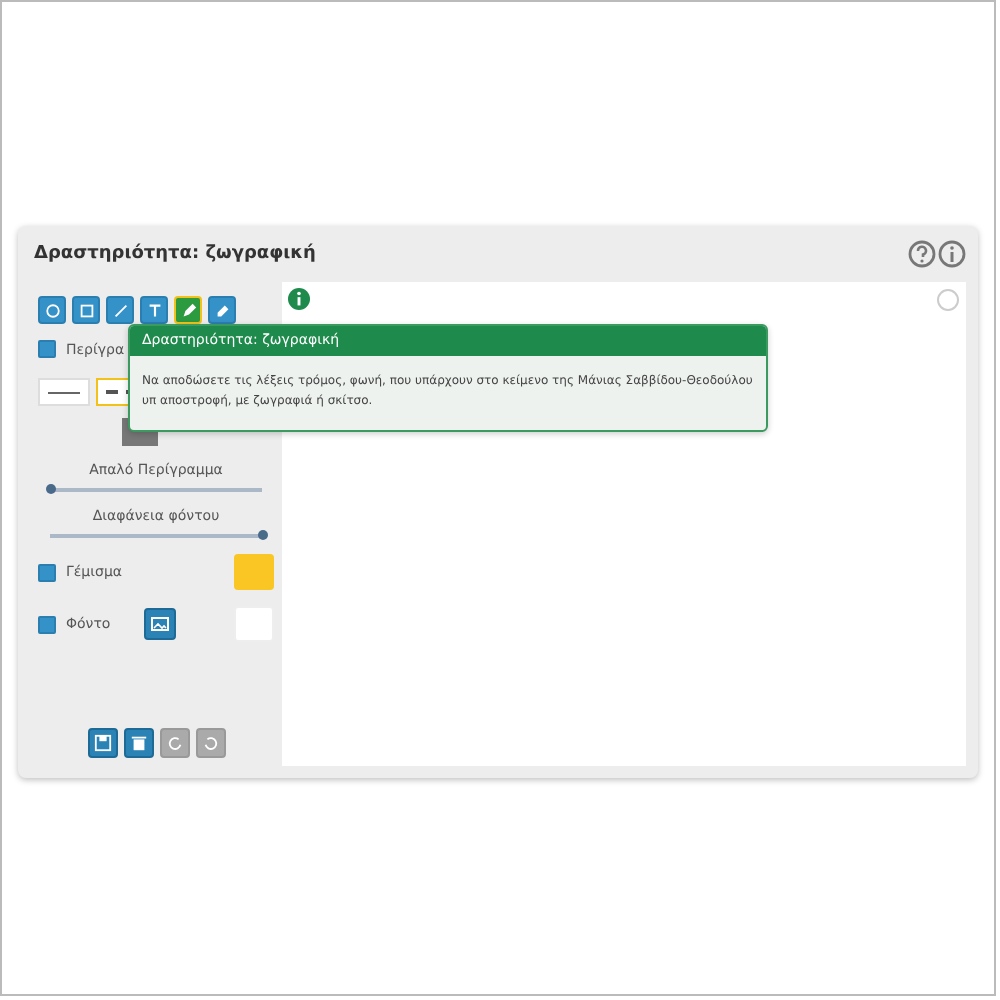  I want to click on undo-icon, so click(174, 743).